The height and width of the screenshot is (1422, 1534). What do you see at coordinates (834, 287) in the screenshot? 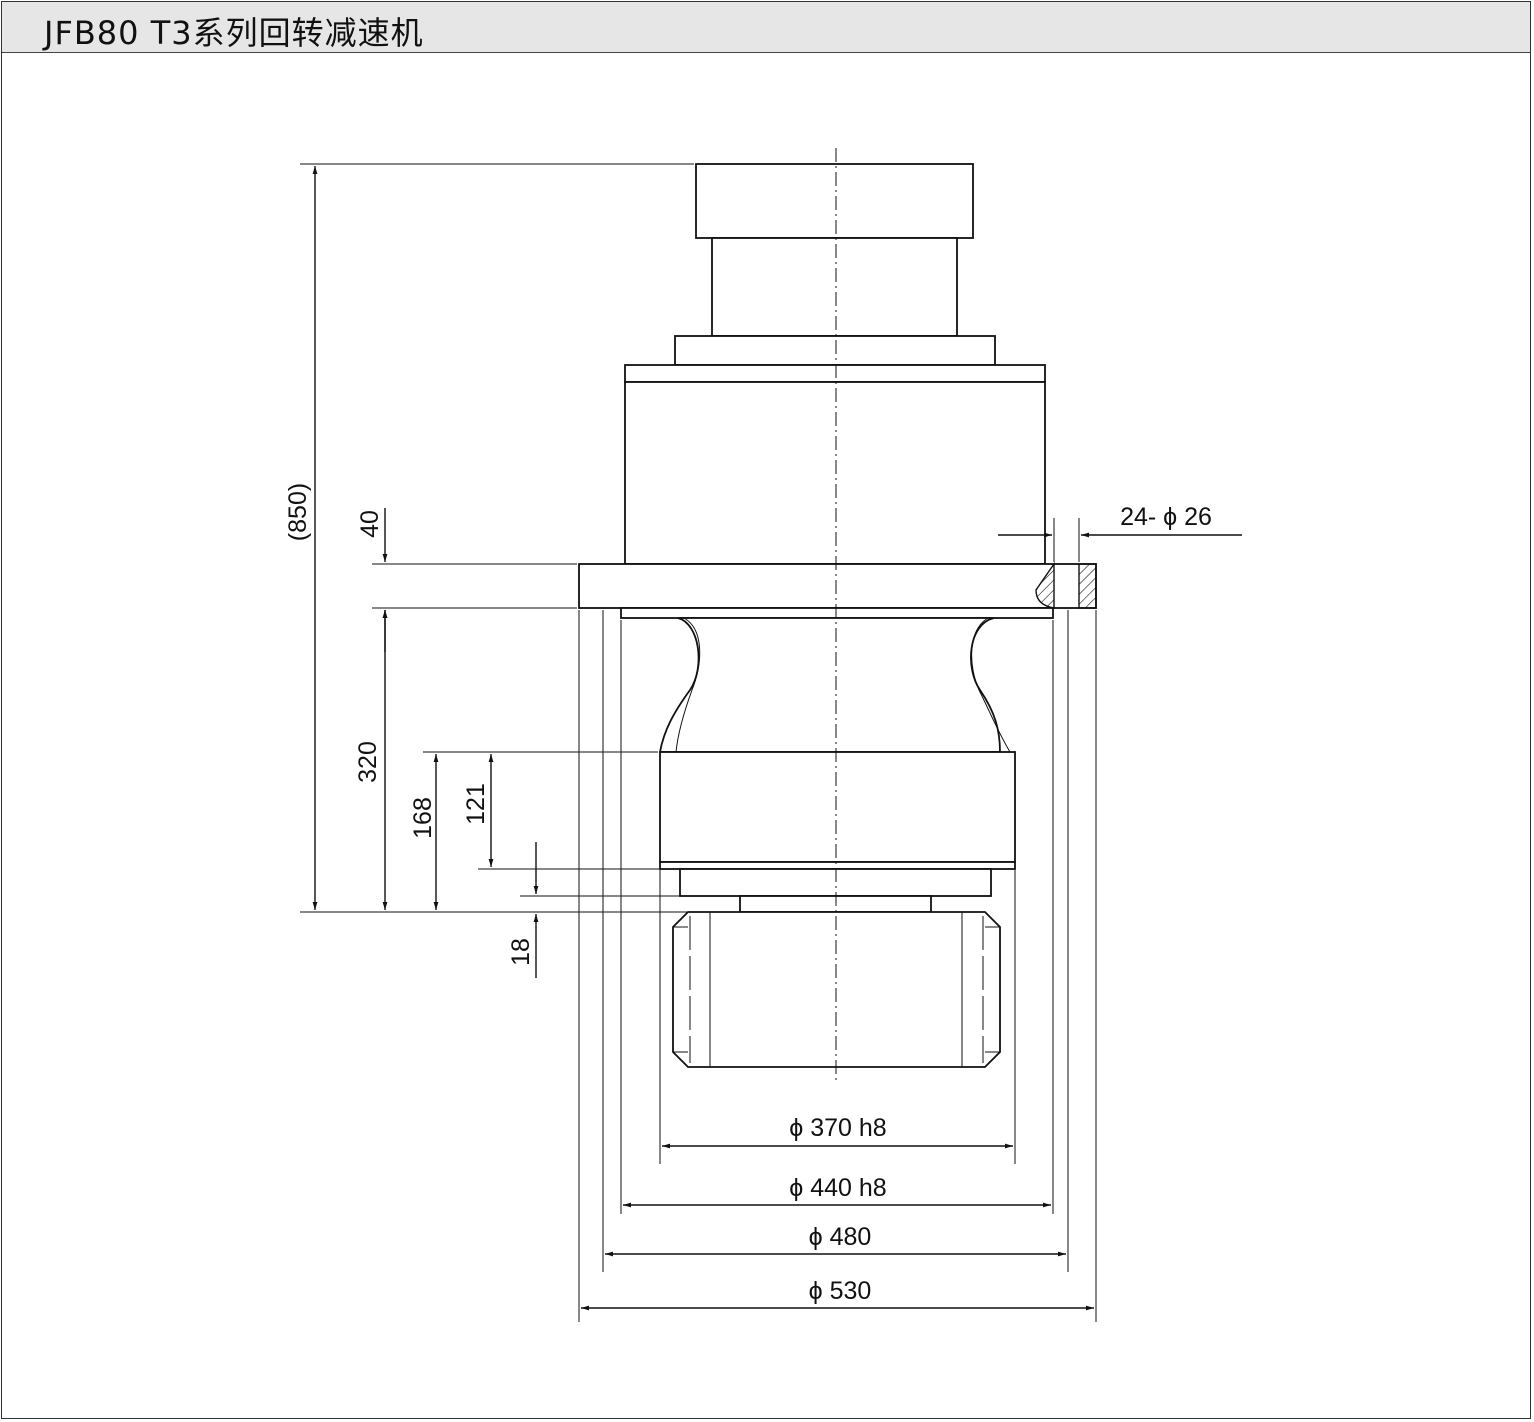
I see `motor-body` at bounding box center [834, 287].